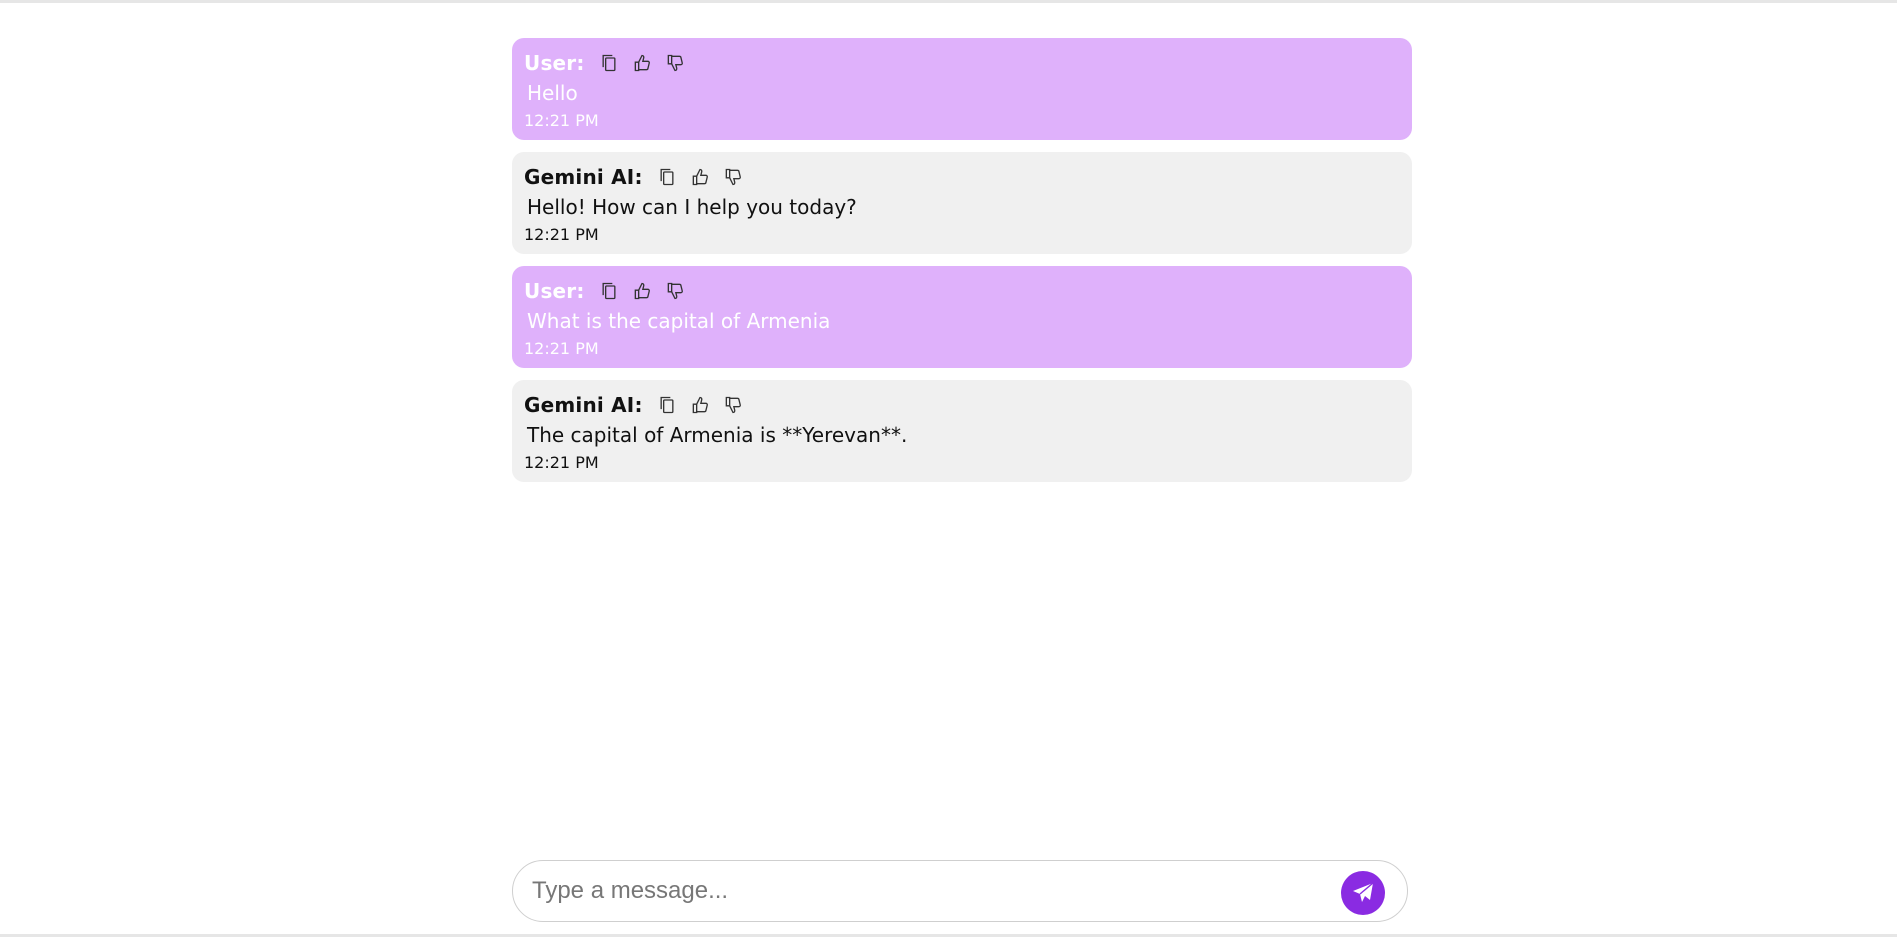  Describe the element at coordinates (948, 1) in the screenshot. I see `top-divider` at that location.